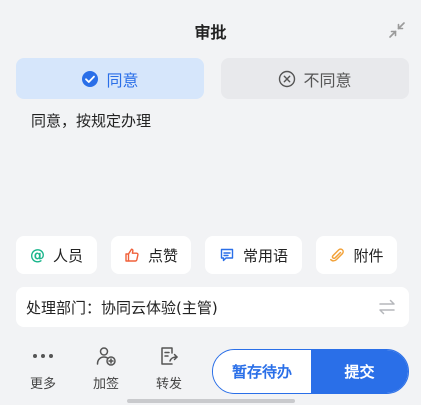 This screenshot has height=405, width=421. Describe the element at coordinates (122, 80) in the screenshot. I see `agree-label: 同意` at that location.